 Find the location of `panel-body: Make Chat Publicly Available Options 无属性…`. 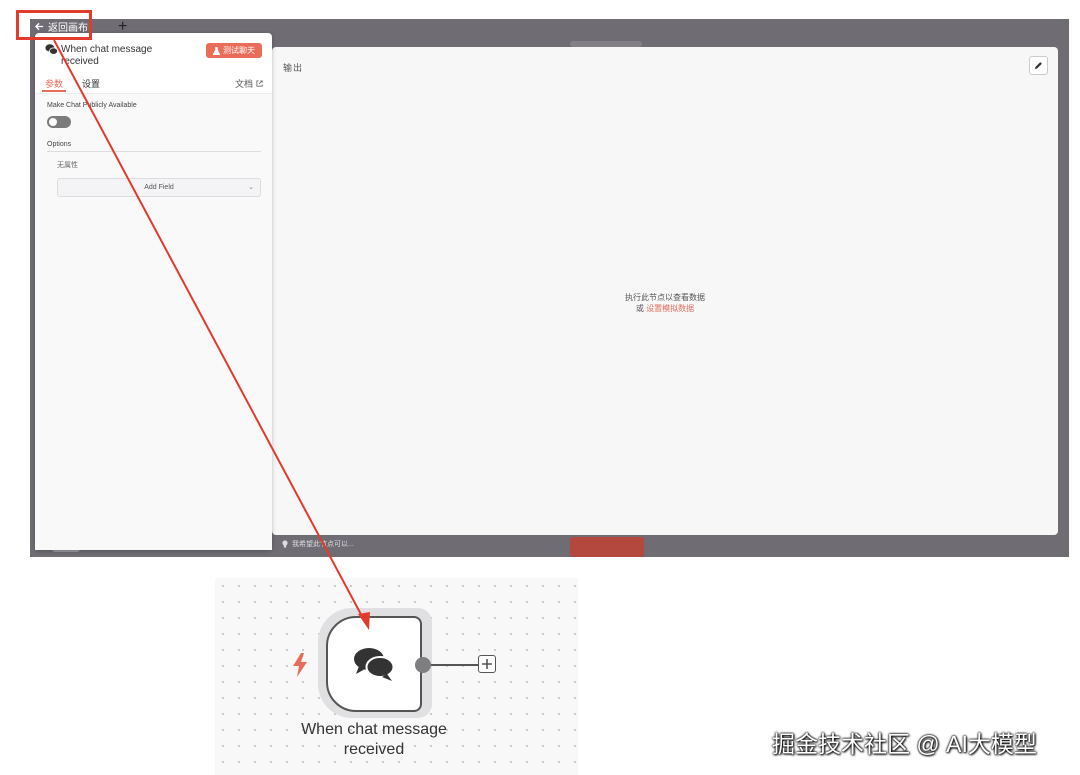

panel-body: Make Chat Publicly Available Options 无属性… is located at coordinates (153, 322).